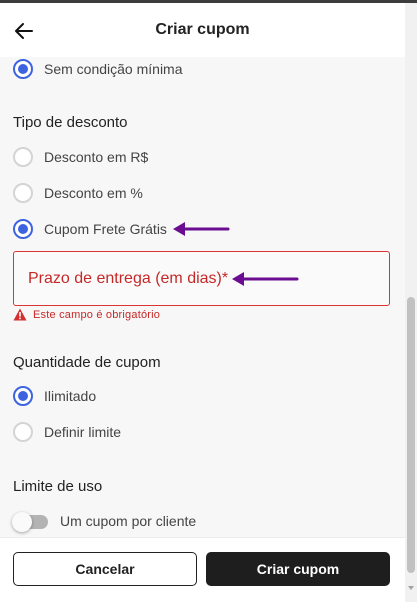 The width and height of the screenshot is (417, 602). I want to click on radio-sem-condicao: Sem condição mínima, so click(98, 69).